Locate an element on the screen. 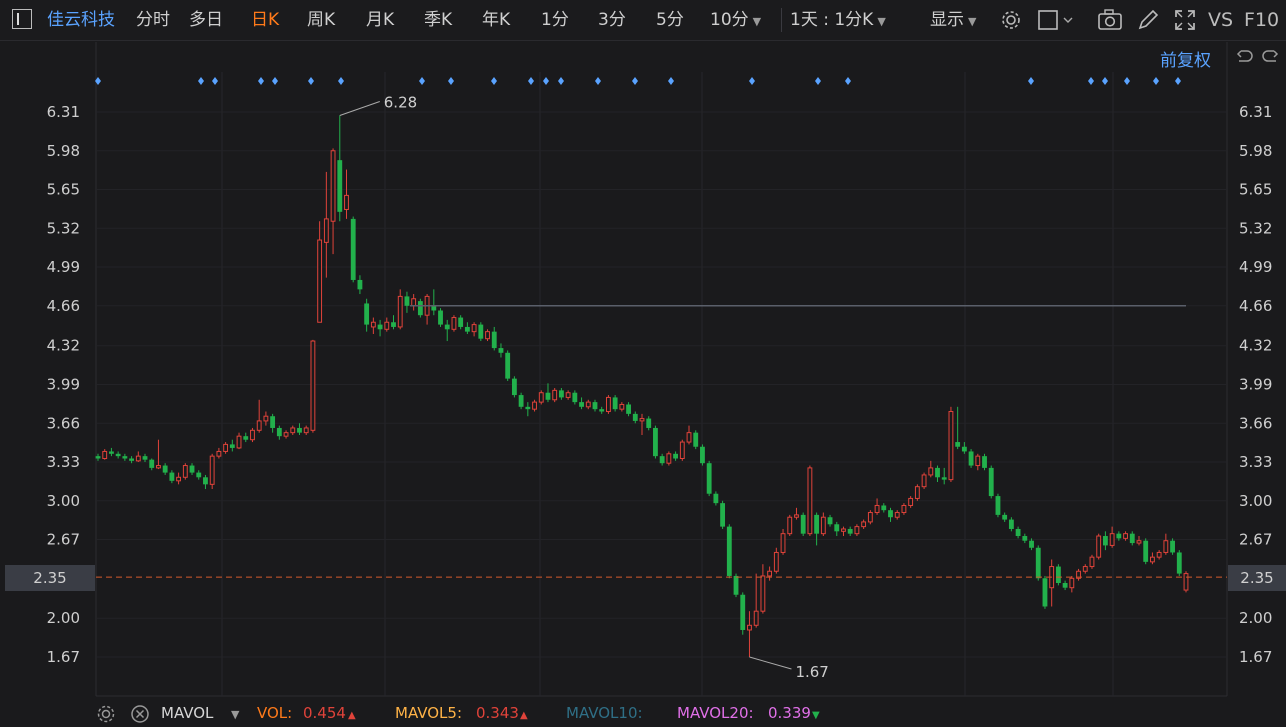  compare-vs-button: VS is located at coordinates (1220, 20).